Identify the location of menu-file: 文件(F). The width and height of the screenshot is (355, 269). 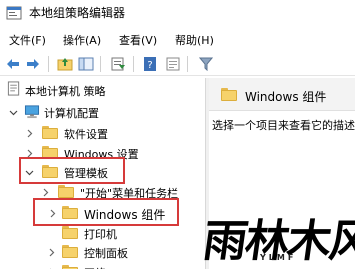
(27, 40).